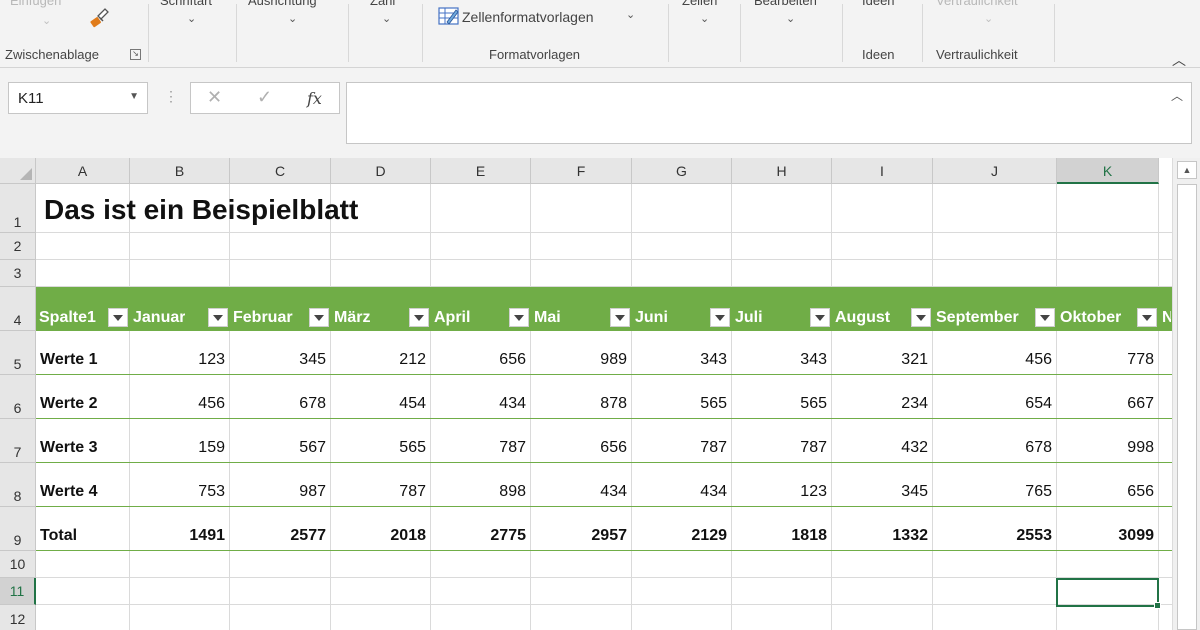  Describe the element at coordinates (579, 536) in the screenshot. I see `total-value-cell: 2957` at that location.